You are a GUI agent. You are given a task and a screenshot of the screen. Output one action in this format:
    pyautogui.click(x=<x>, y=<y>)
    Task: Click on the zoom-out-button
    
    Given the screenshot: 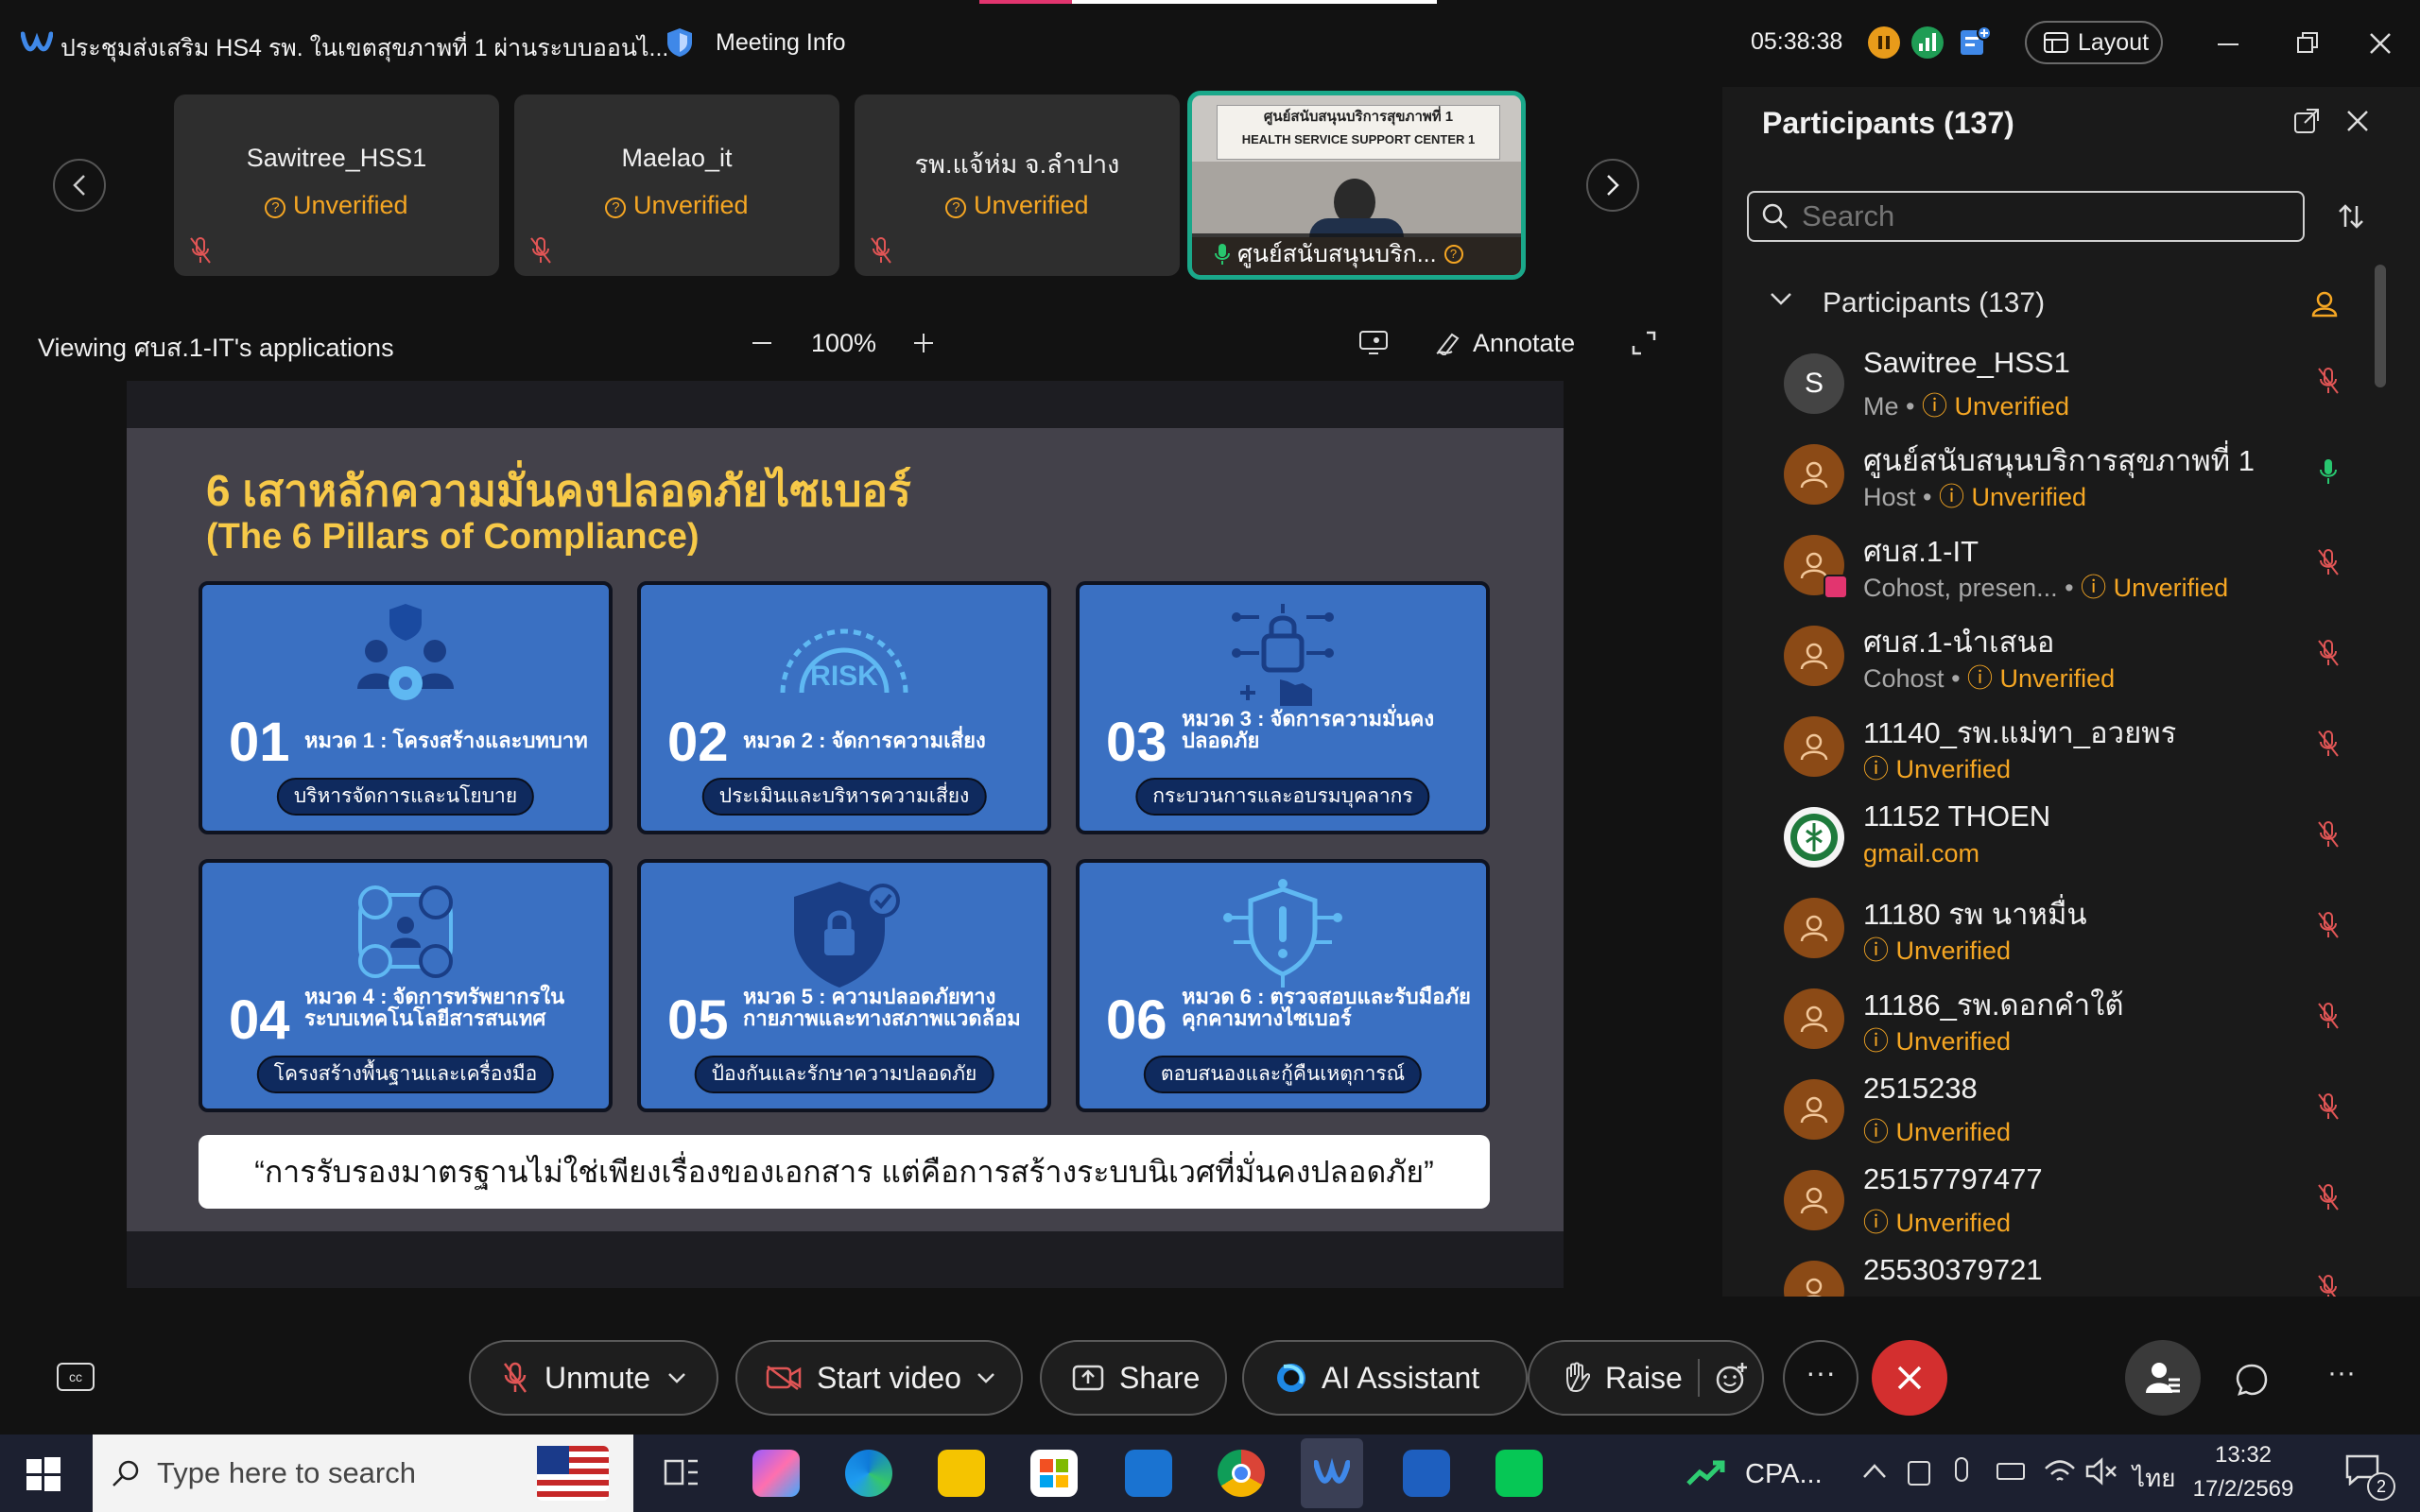 What is the action you would take?
    pyautogui.click(x=761, y=343)
    